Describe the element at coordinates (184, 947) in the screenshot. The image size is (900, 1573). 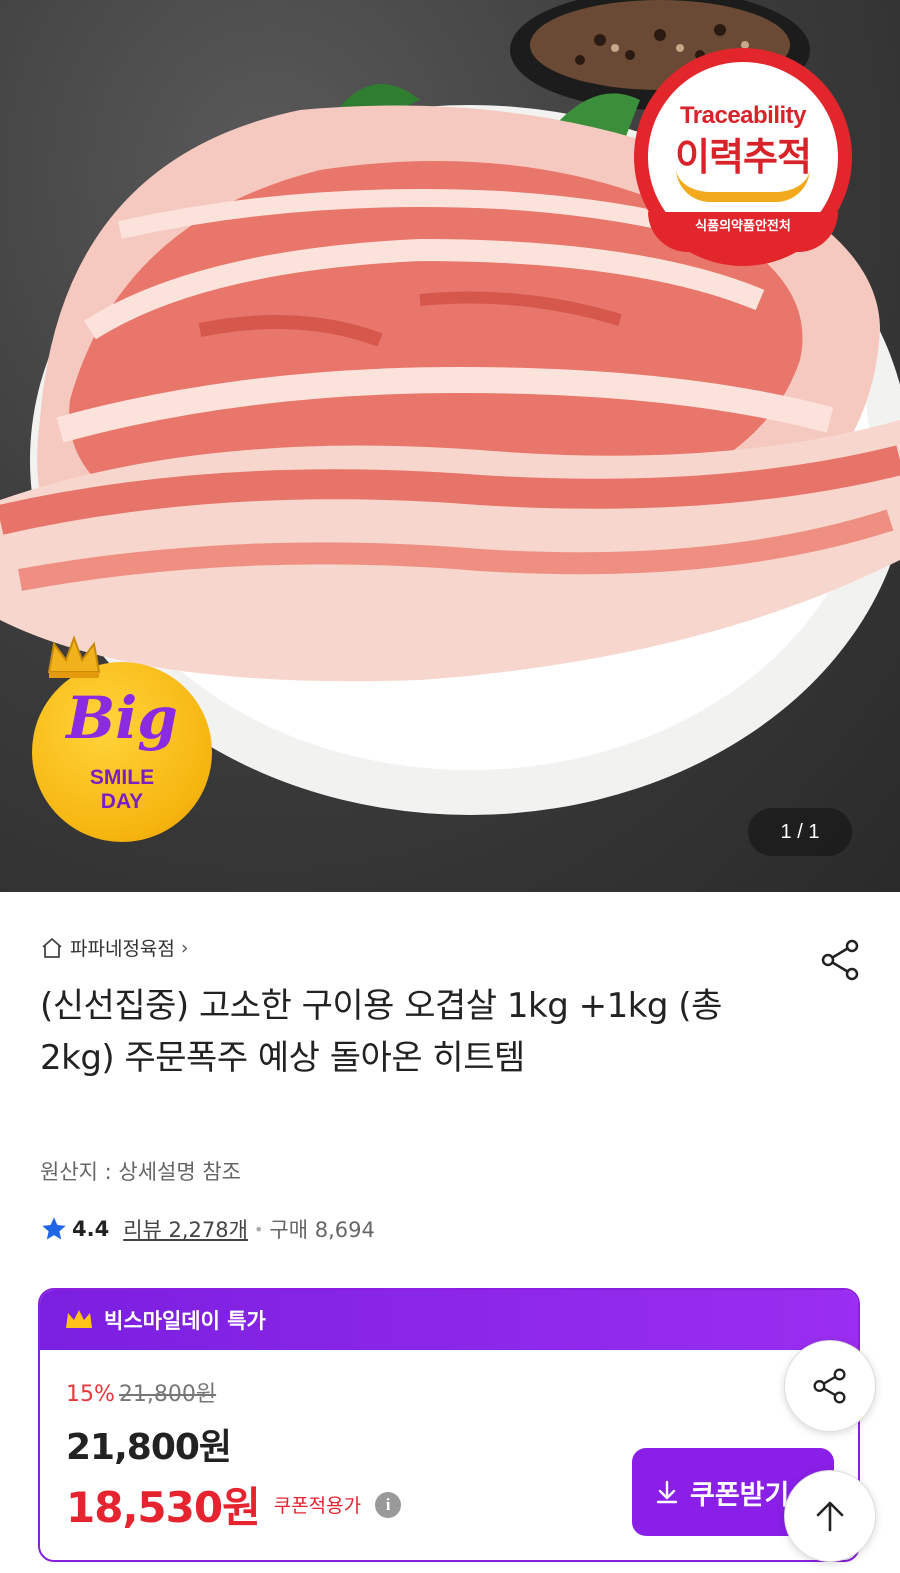
I see `chevron-right-icon: ›` at that location.